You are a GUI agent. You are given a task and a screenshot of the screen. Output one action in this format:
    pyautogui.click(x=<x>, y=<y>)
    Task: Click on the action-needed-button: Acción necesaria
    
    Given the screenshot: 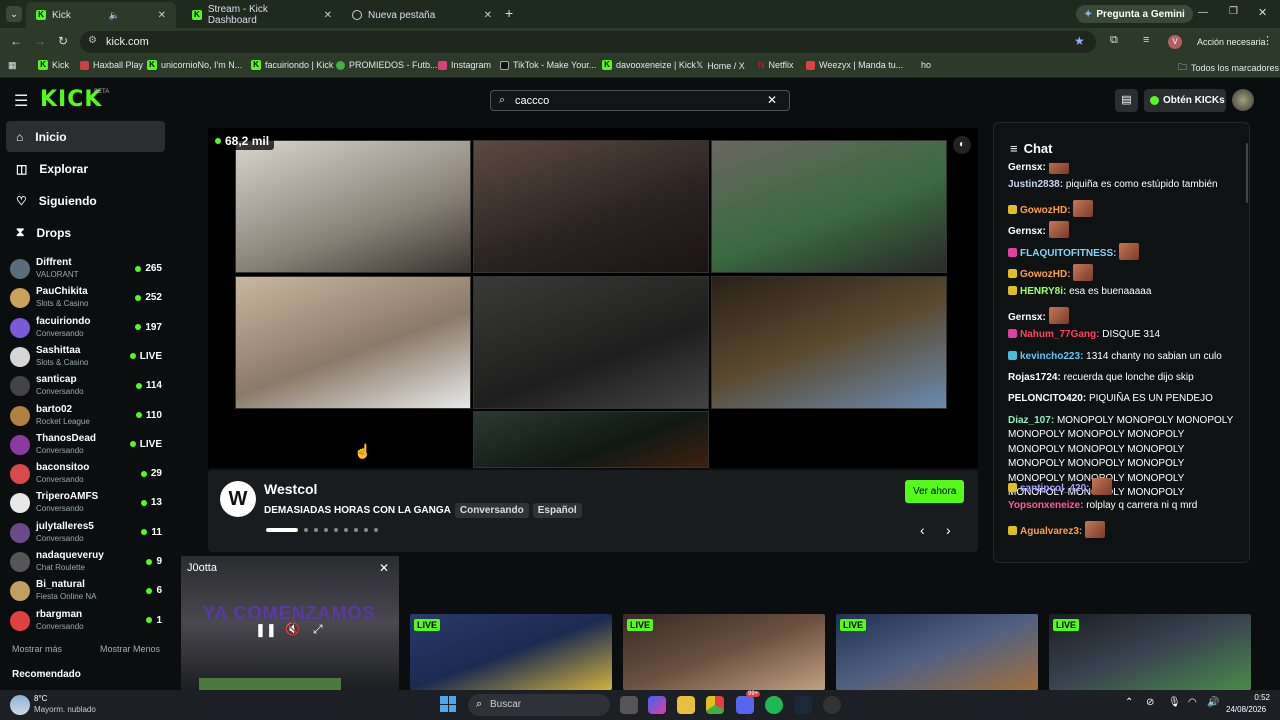 What is the action you would take?
    pyautogui.click(x=1231, y=42)
    